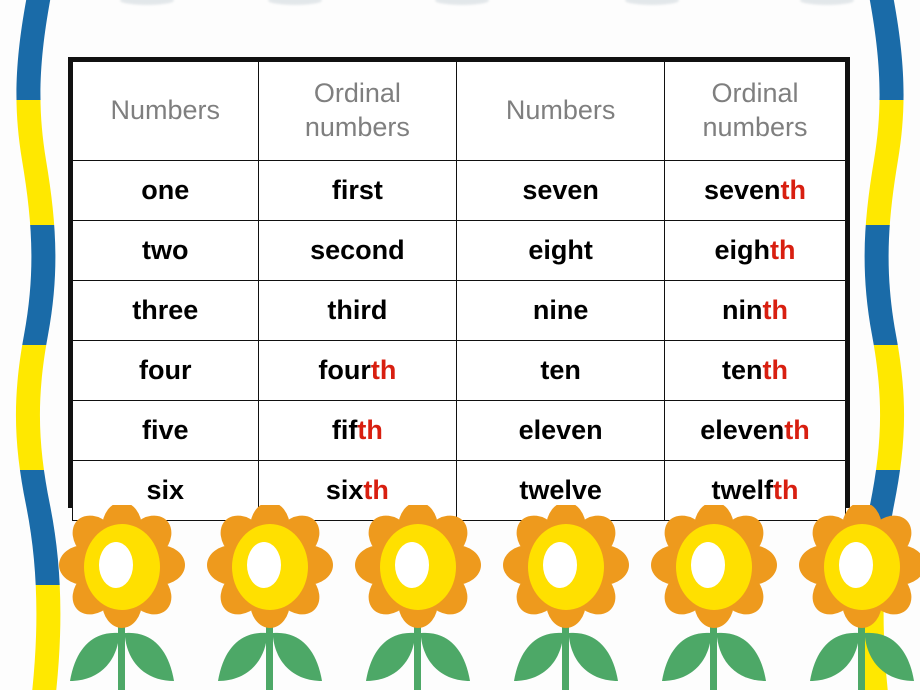 Image resolution: width=920 pixels, height=690 pixels. Describe the element at coordinates (755, 190) in the screenshot. I see `cell-ordinal-right: seventh` at that location.